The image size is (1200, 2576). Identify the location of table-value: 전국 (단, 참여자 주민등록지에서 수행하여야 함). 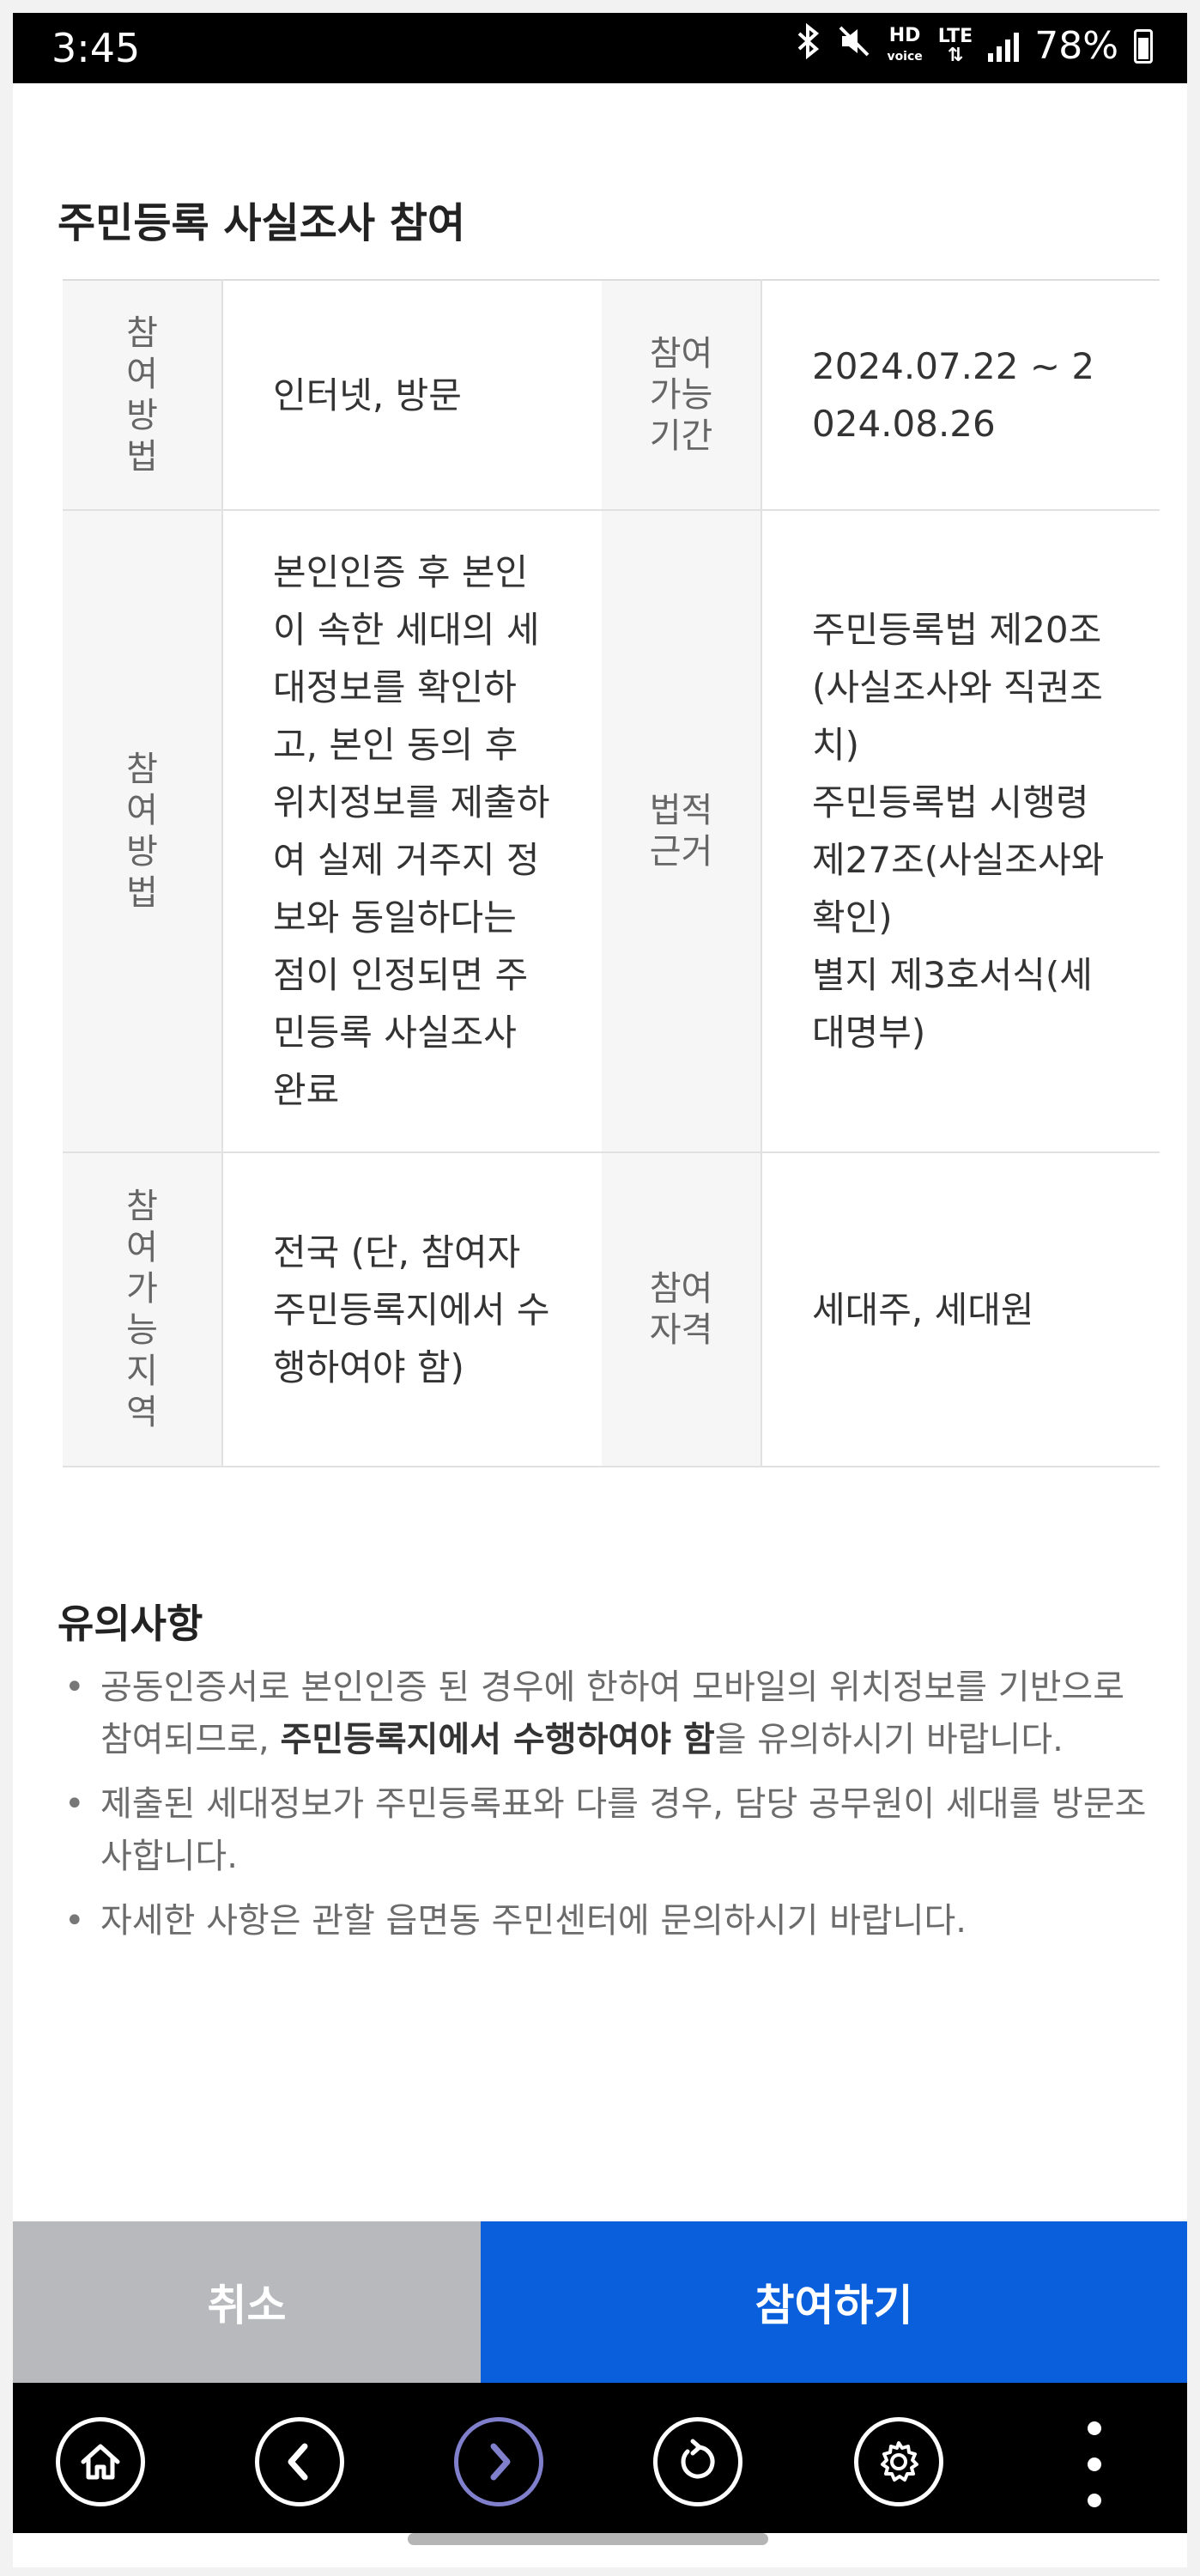
(412, 1309).